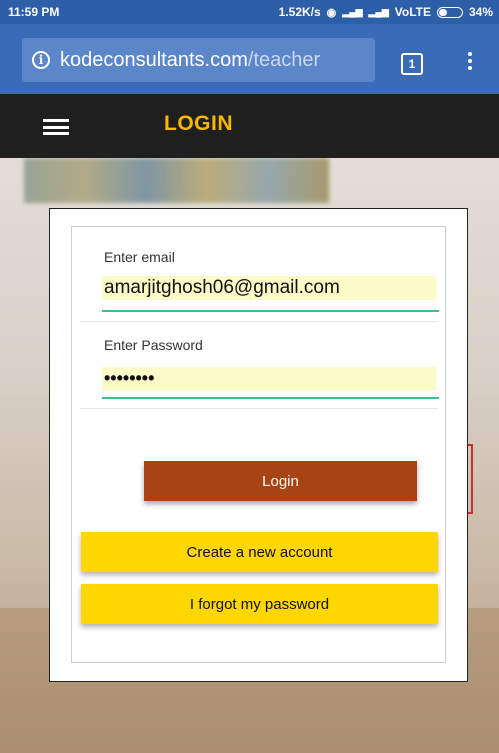  What do you see at coordinates (154, 59) in the screenshot?
I see `url-domain: kodeconsultants.com` at bounding box center [154, 59].